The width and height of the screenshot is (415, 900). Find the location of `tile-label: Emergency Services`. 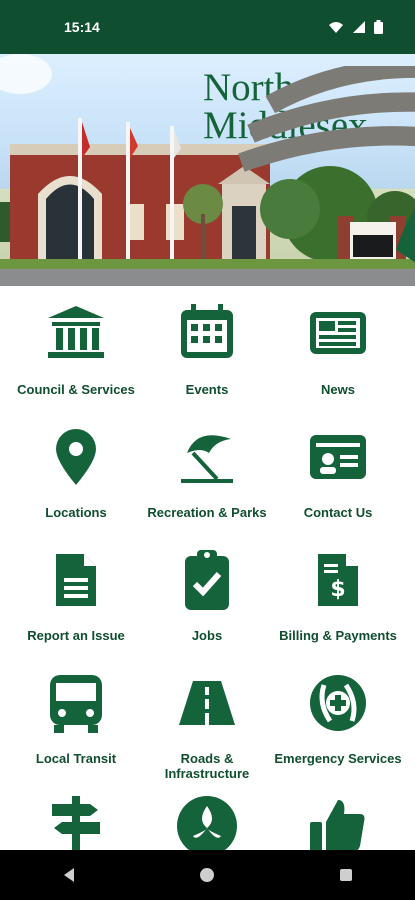

tile-label: Emergency Services is located at coordinates (338, 758).